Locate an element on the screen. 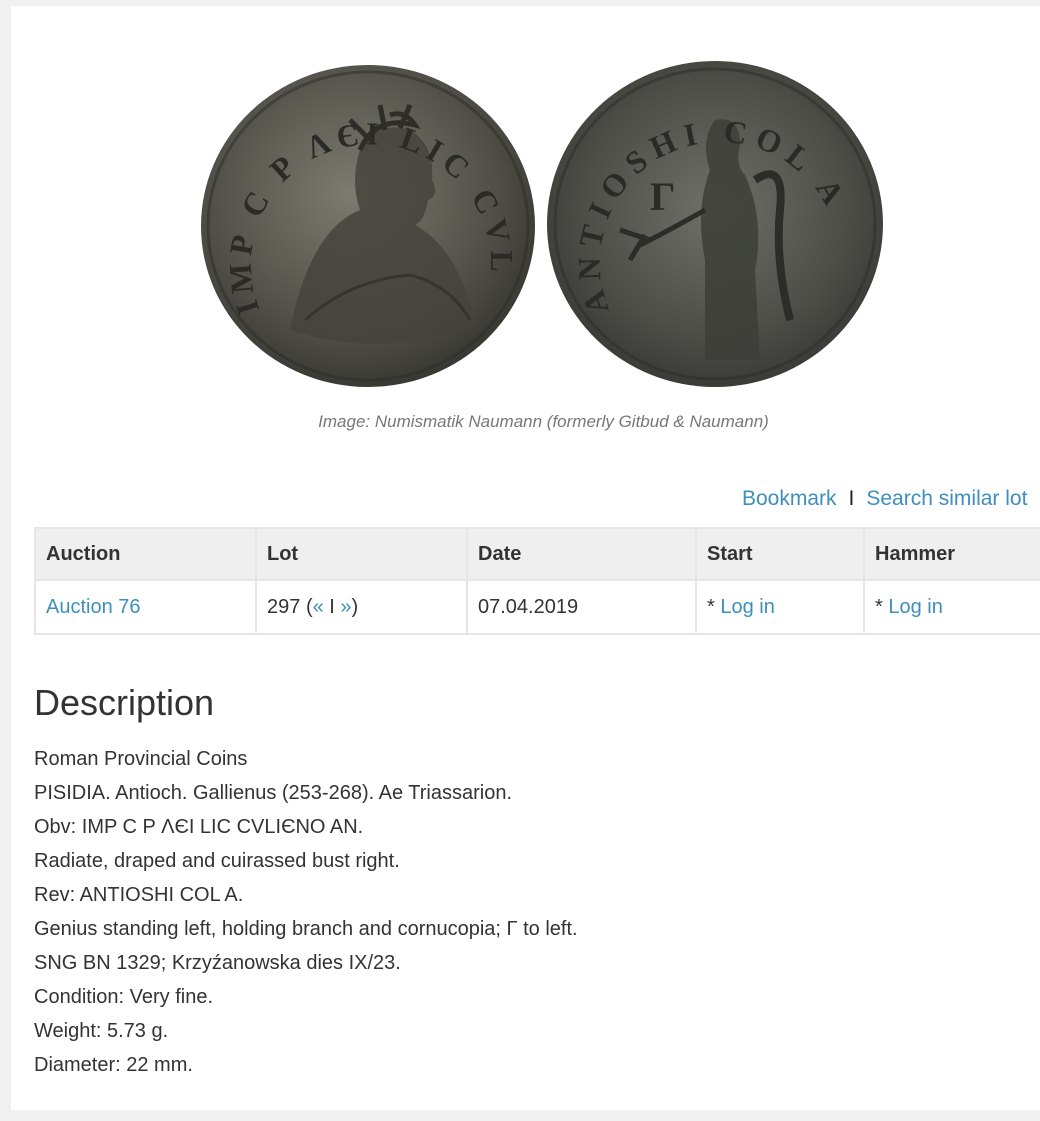 This screenshot has height=1121, width=1040. cell-lot: 297 (« I ») is located at coordinates (361, 607).